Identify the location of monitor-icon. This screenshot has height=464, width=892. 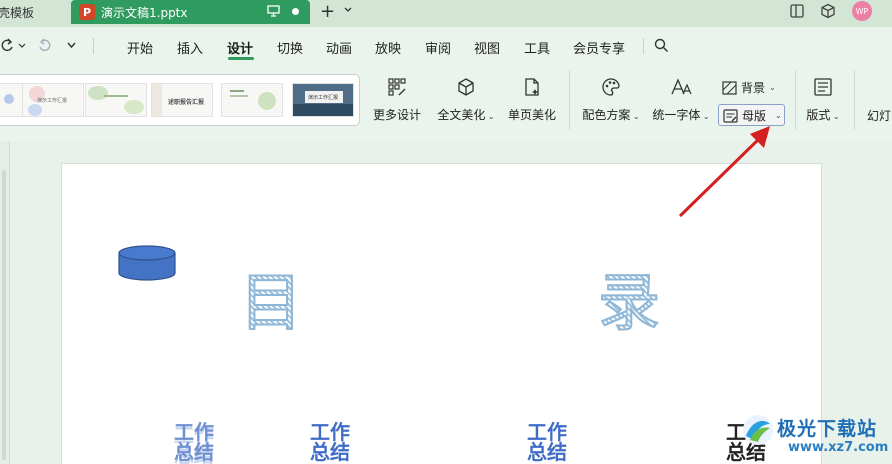
(273, 11).